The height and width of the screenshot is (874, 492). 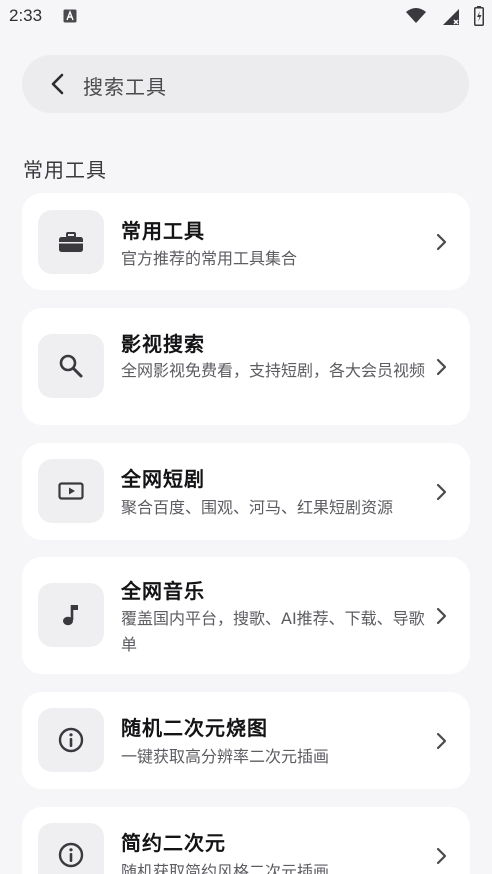 I want to click on music-note-icon, so click(x=70, y=615).